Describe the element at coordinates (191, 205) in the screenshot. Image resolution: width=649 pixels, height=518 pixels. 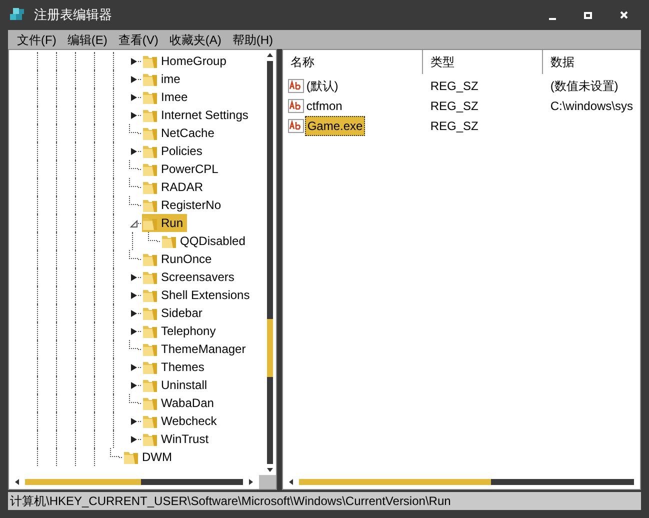
I see `tree-item: RegisterNo` at that location.